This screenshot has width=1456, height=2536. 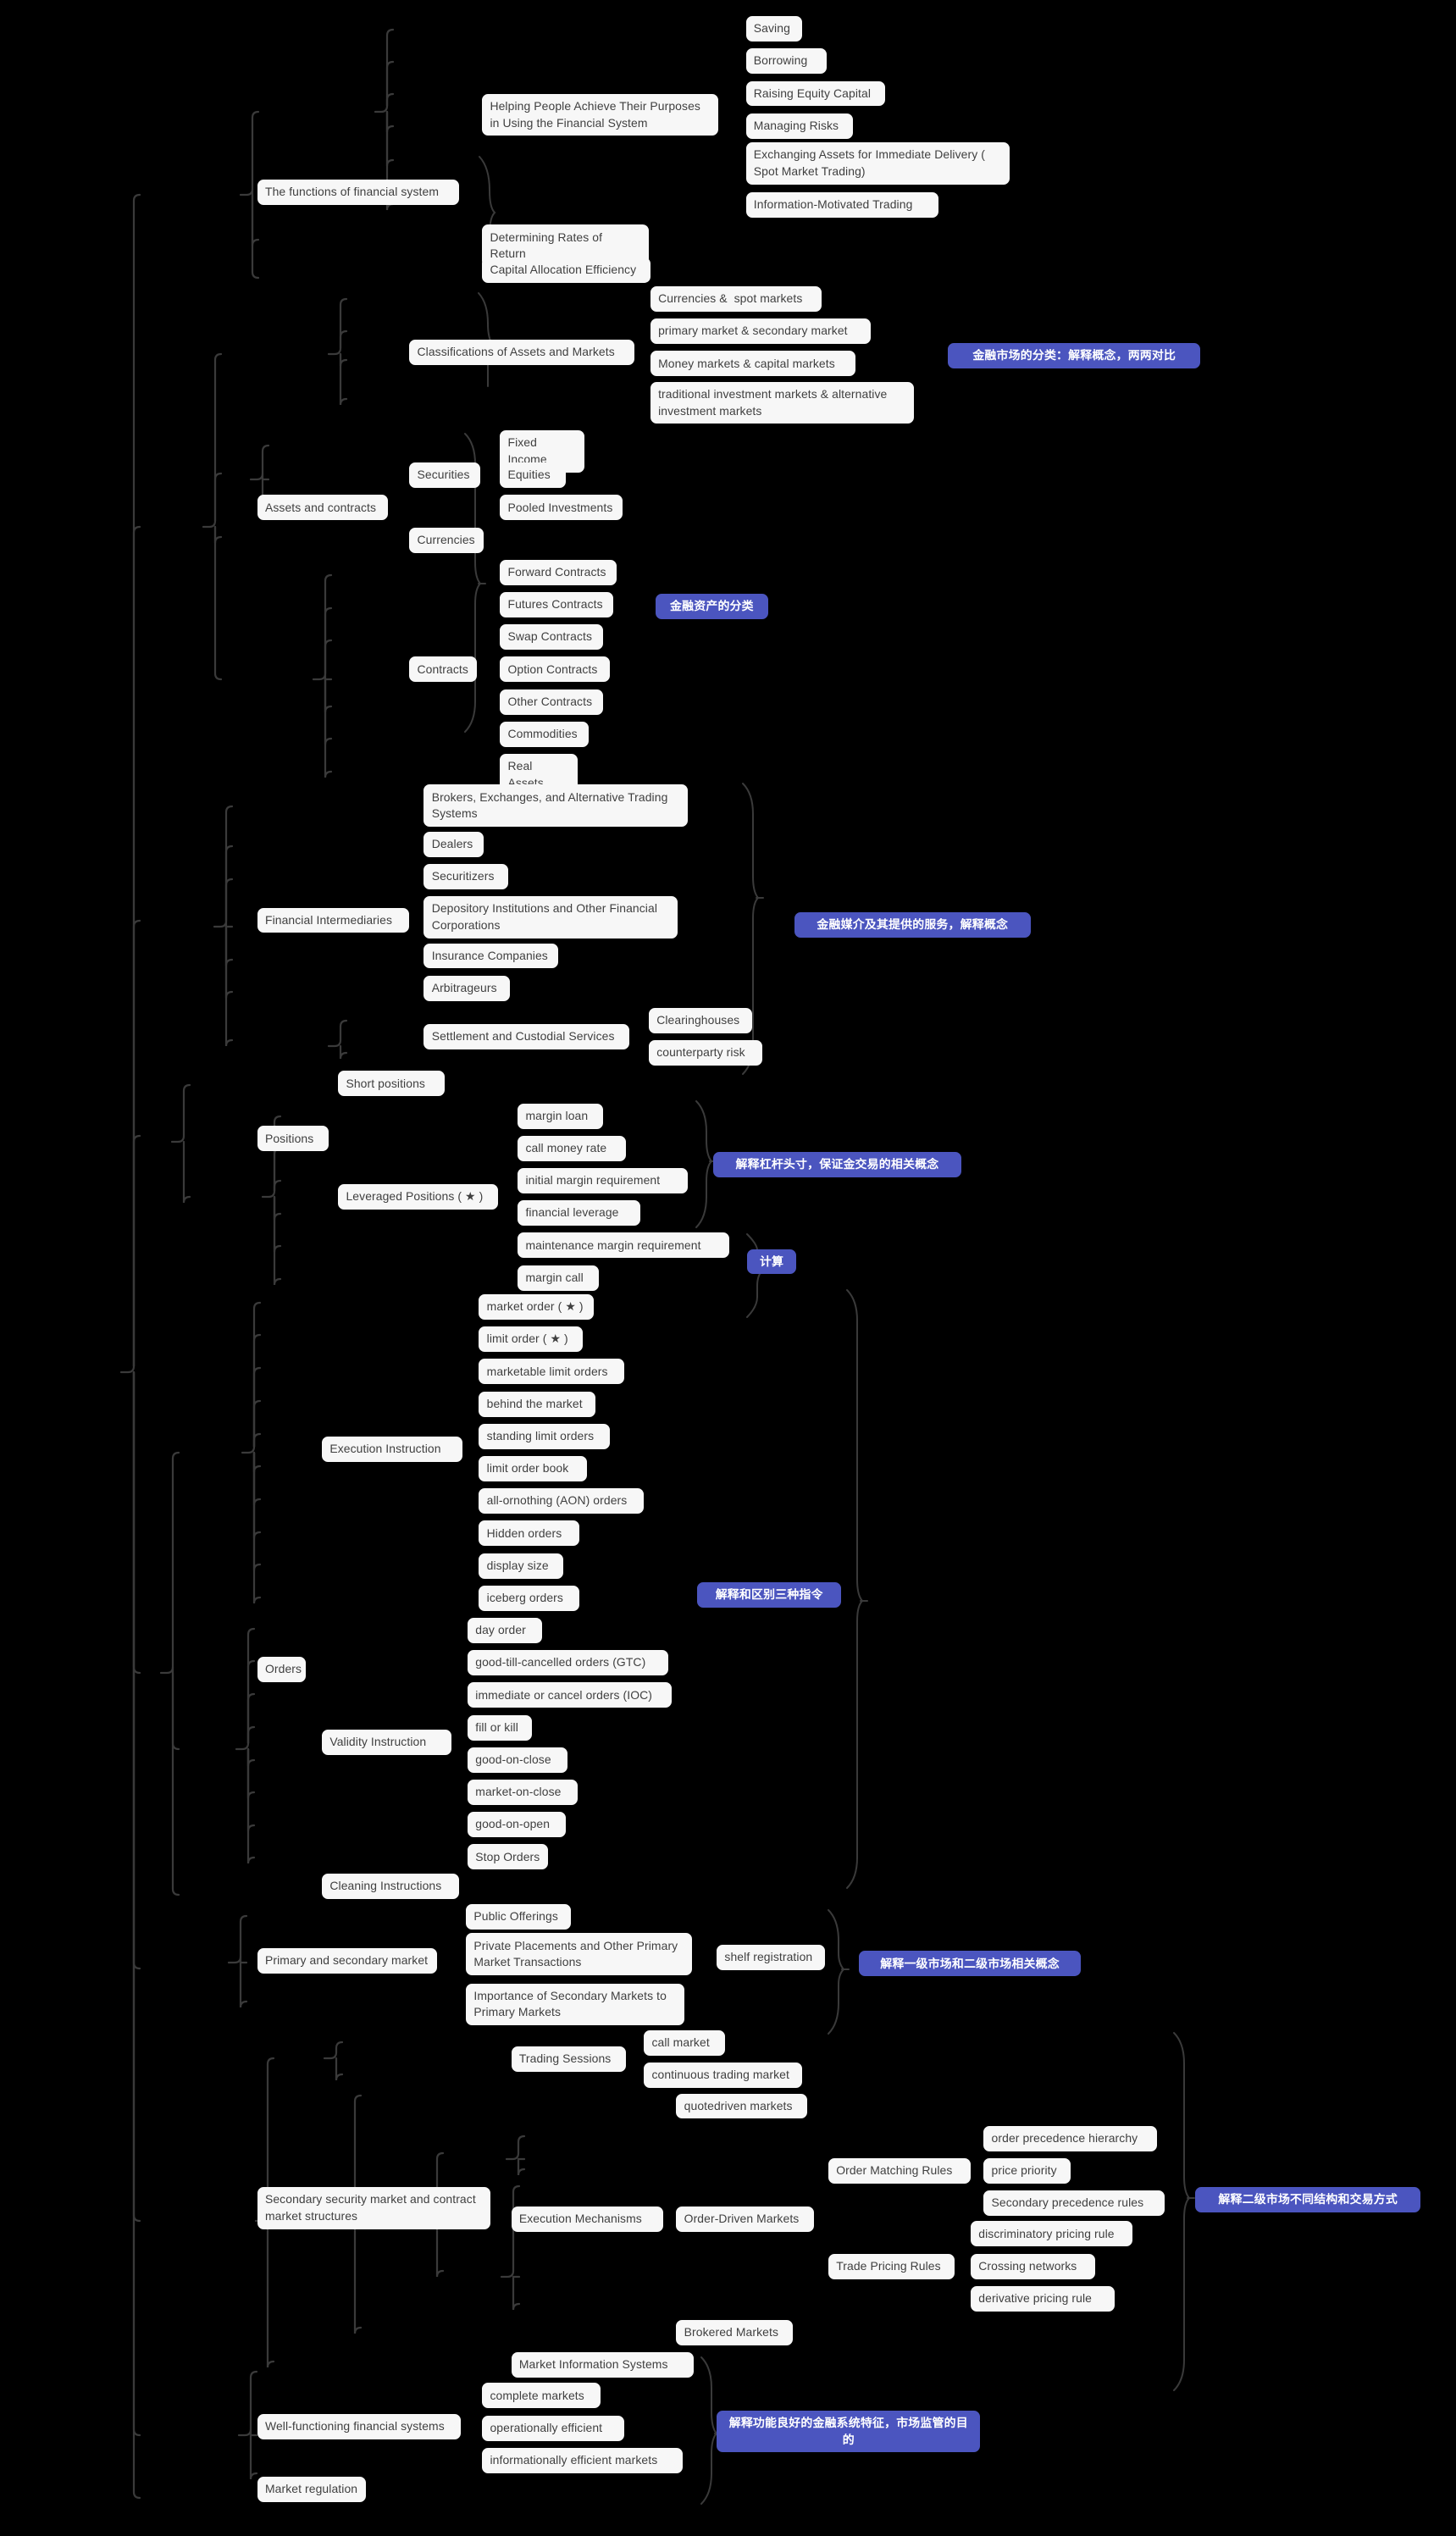 What do you see at coordinates (588, 2220) in the screenshot?
I see `node-execution-mechanisms: Execution Mechanisms` at bounding box center [588, 2220].